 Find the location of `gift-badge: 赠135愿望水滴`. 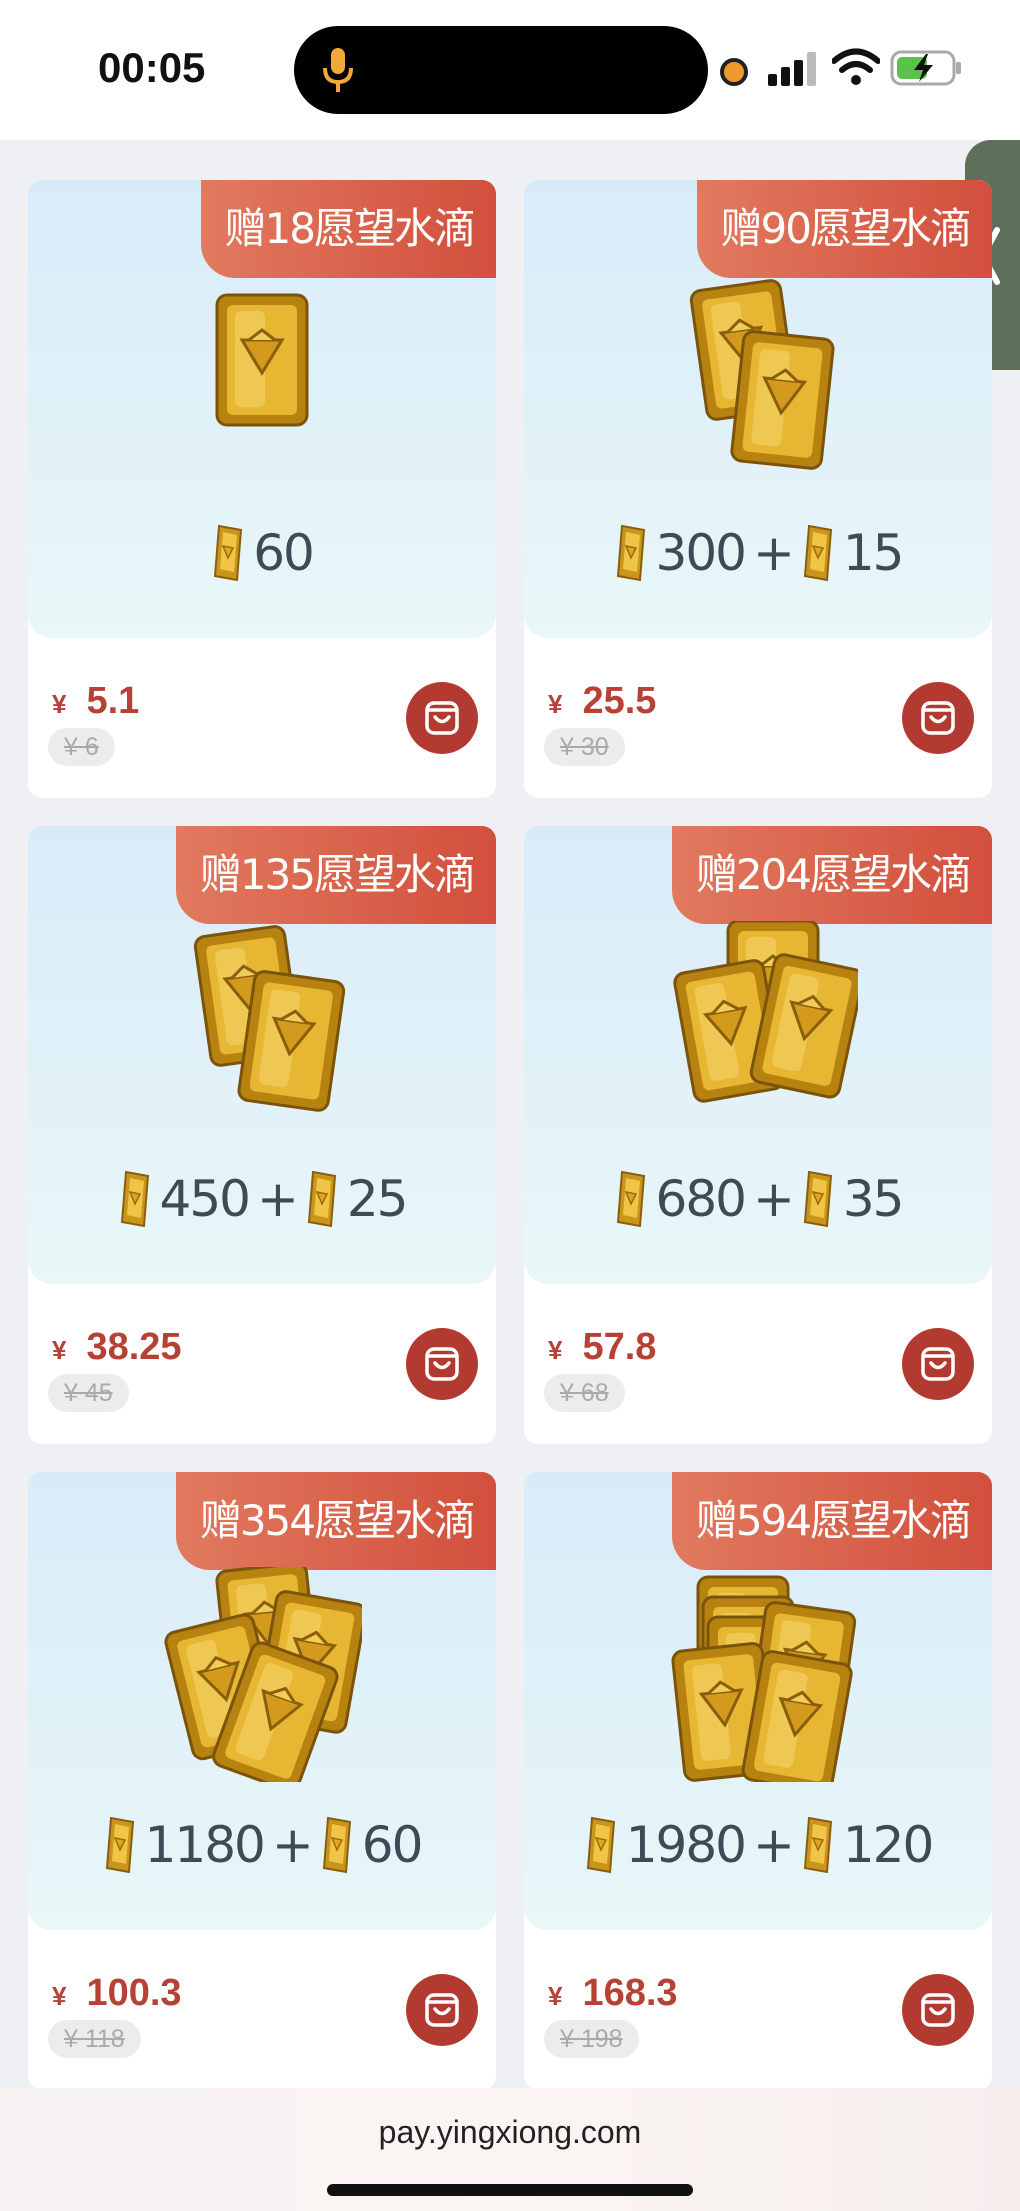

gift-badge: 赠135愿望水滴 is located at coordinates (335, 875).